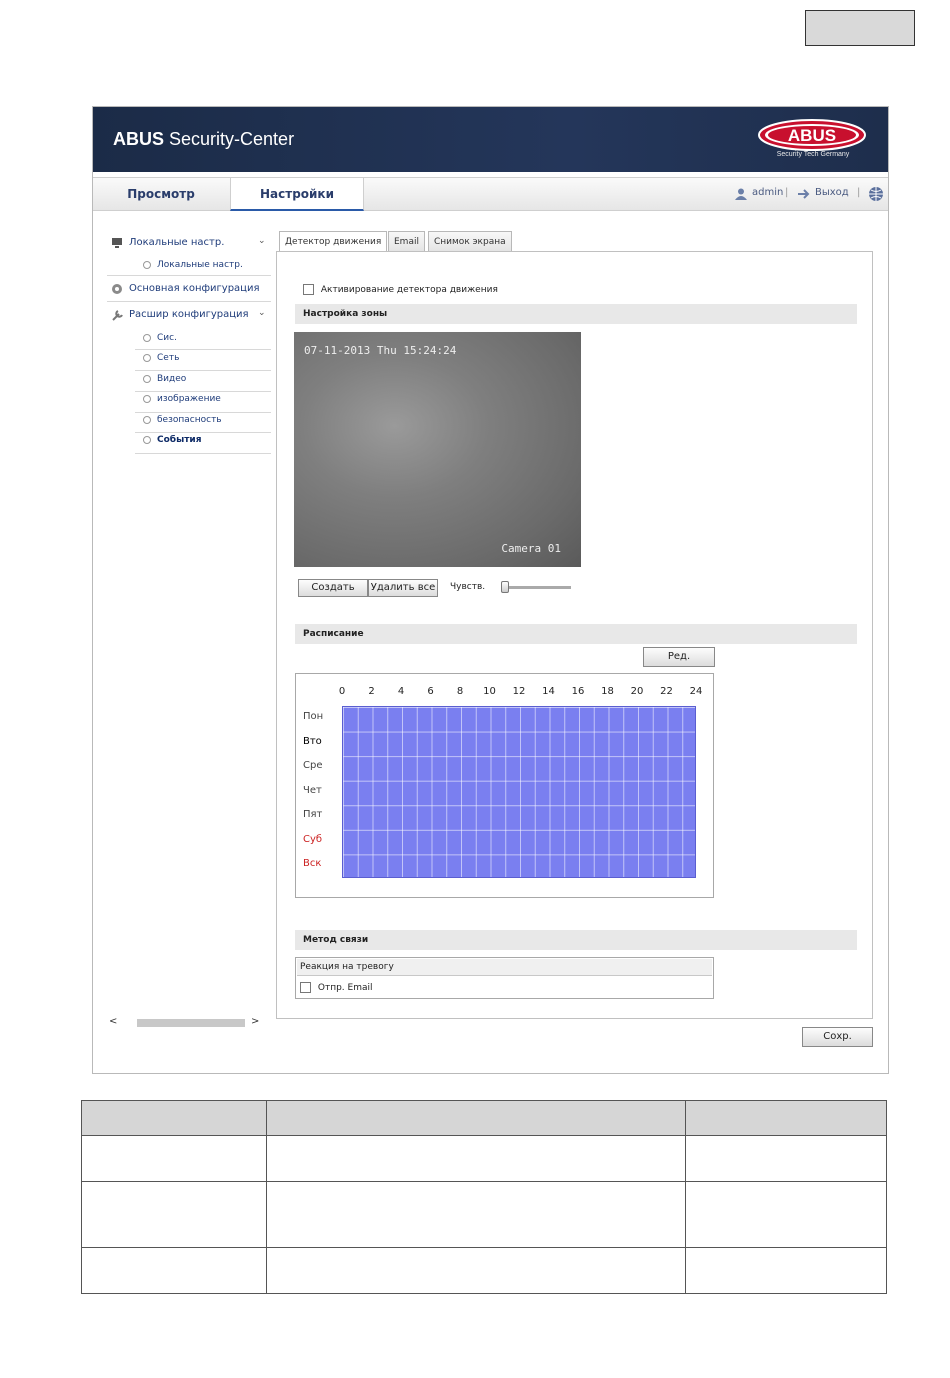  What do you see at coordinates (400, 289) in the screenshot?
I see `enable-motion-detection: Активирование детектора движения` at bounding box center [400, 289].